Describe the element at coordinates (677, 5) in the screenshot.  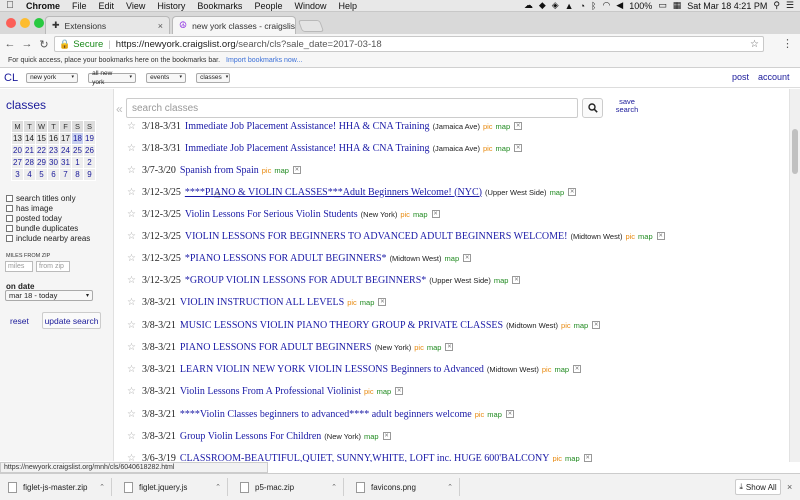
I see `flag-icon: ▦` at that location.